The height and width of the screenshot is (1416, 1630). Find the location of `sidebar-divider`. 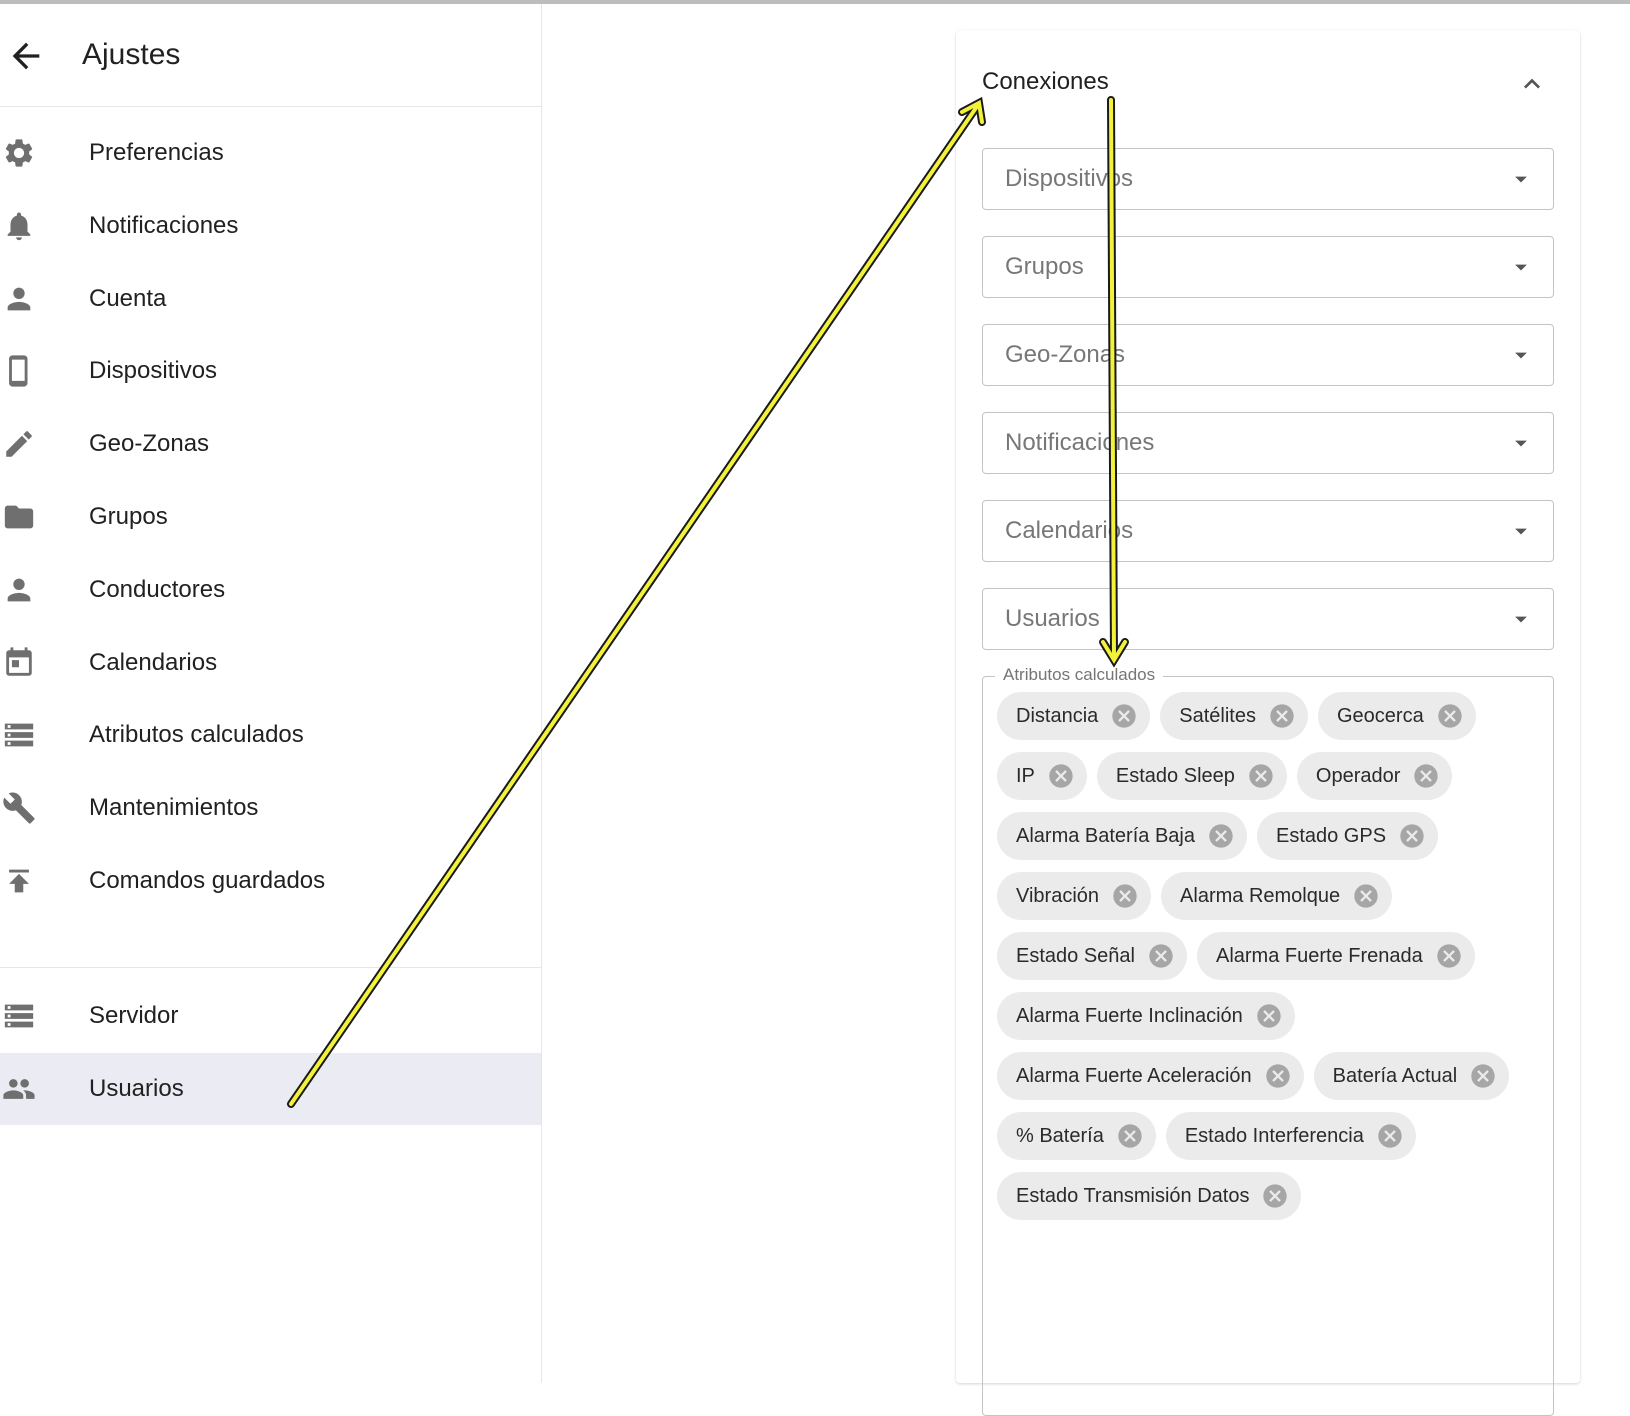

sidebar-divider is located at coordinates (270, 967).